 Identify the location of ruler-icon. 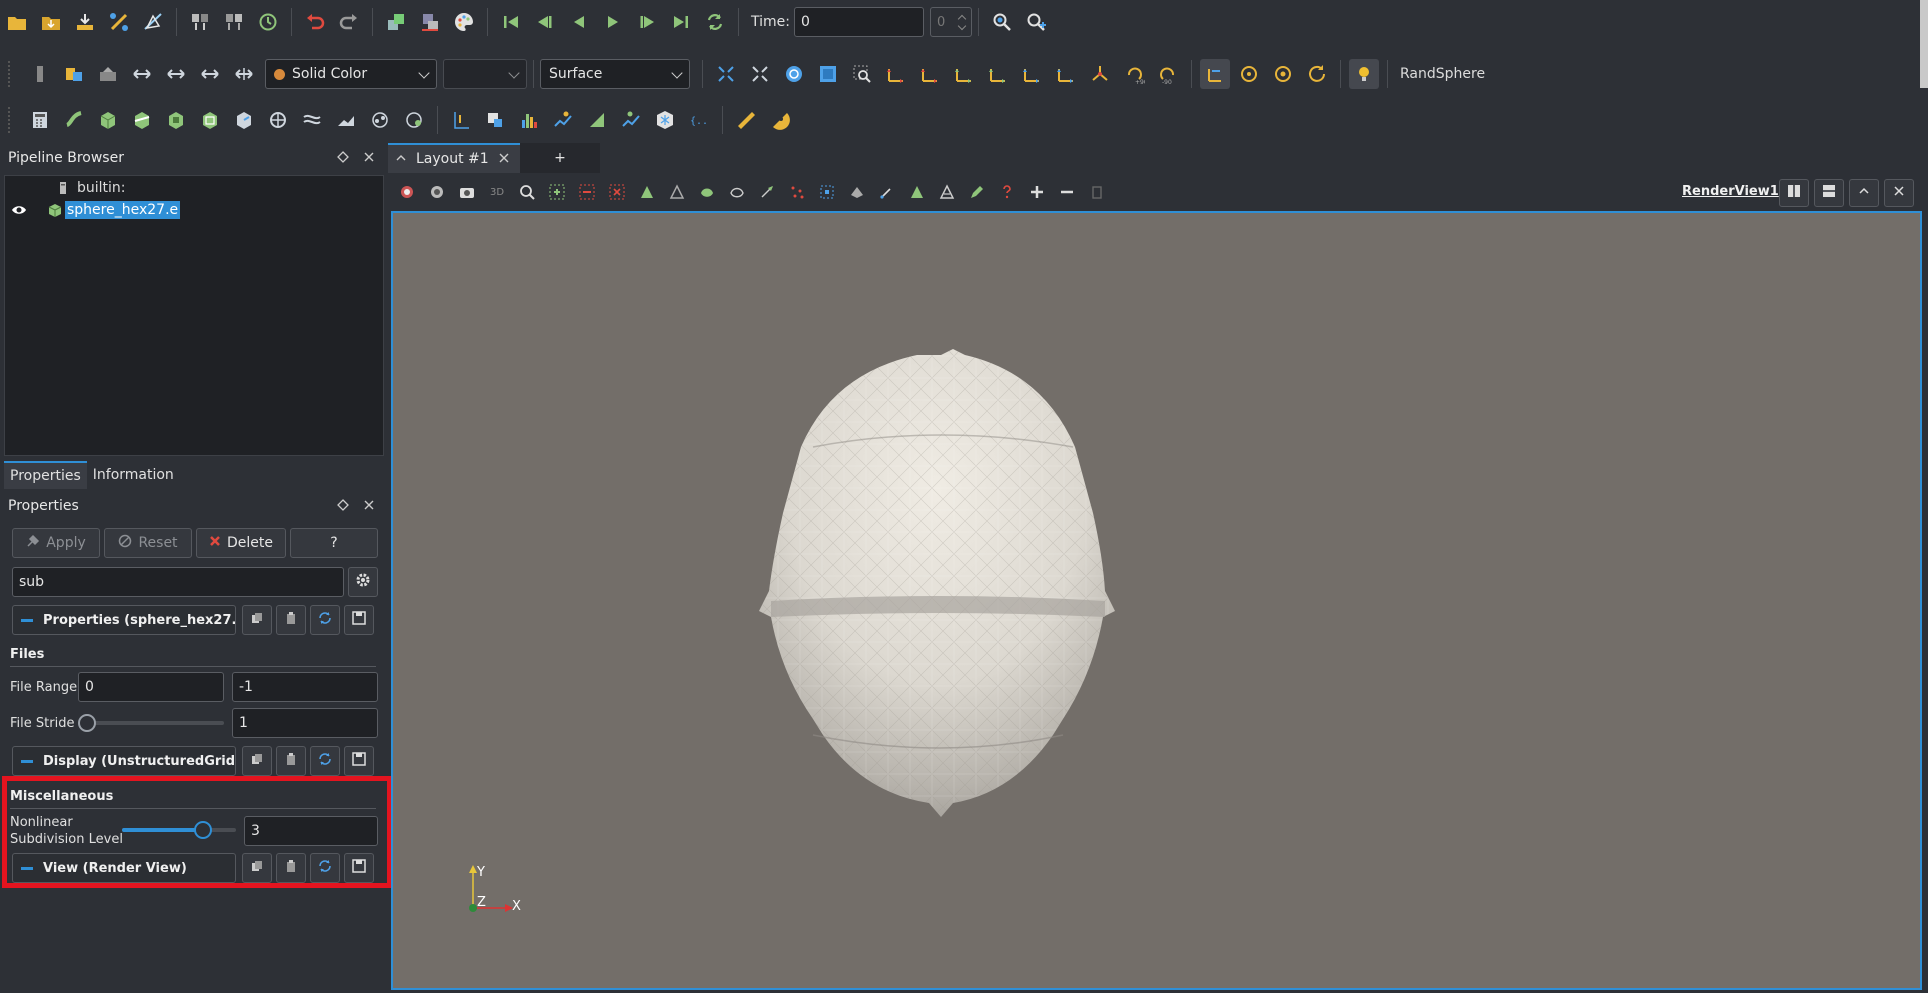
(746, 120).